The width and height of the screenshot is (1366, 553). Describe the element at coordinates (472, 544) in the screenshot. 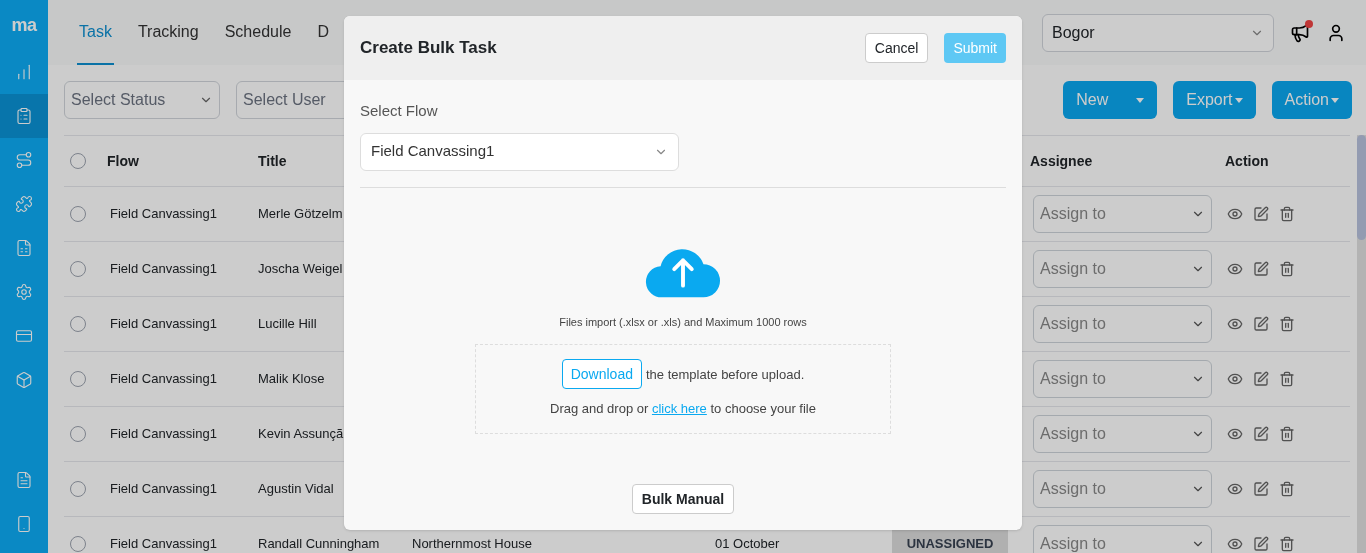

I see `table-cell: Northernmost House` at that location.